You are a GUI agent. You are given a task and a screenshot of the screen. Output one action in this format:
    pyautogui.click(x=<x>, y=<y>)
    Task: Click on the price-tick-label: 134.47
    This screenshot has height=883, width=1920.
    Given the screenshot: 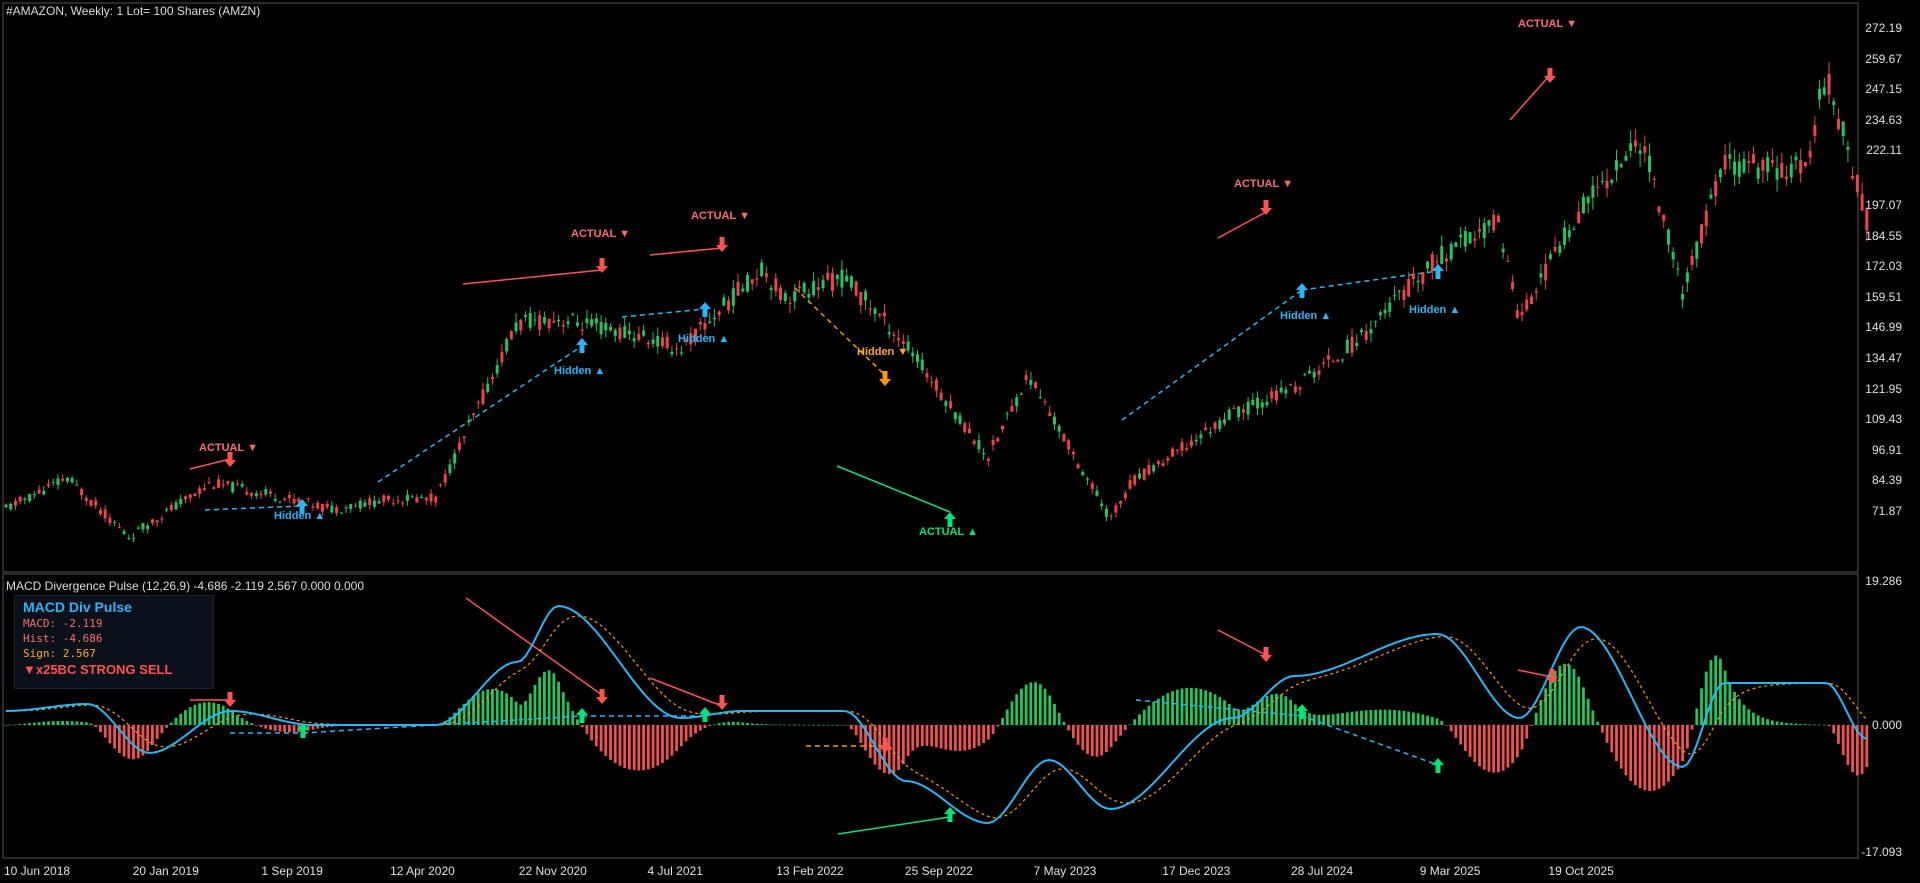 What is the action you would take?
    pyautogui.click(x=1883, y=358)
    